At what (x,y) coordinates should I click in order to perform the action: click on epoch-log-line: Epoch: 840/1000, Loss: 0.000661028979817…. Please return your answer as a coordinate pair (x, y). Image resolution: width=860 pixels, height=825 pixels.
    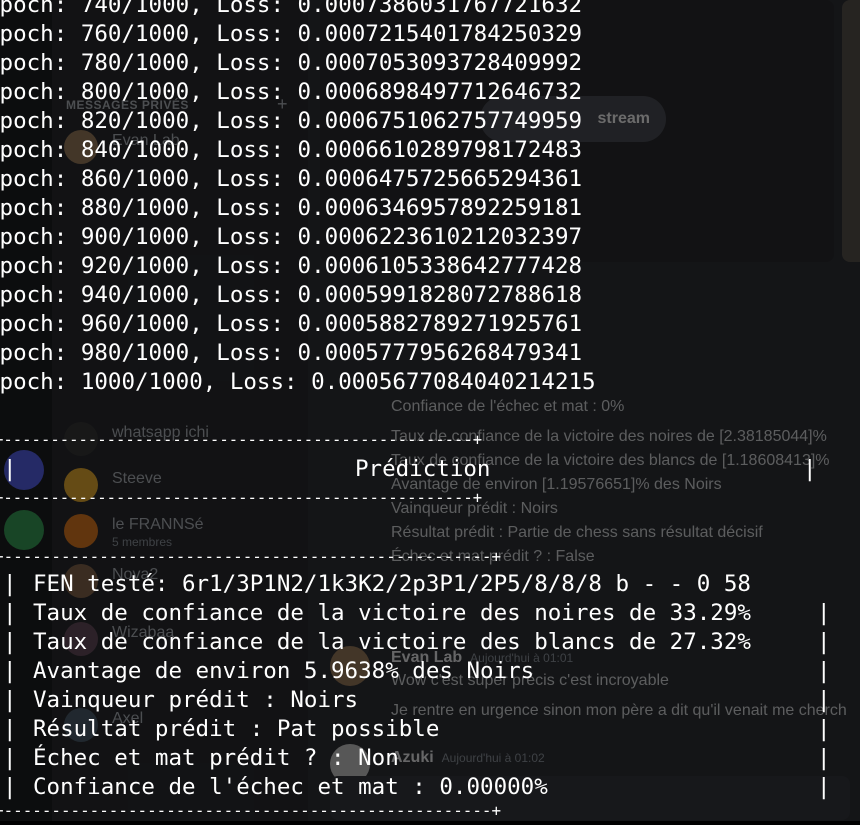
    Looking at the image, I should click on (291, 150).